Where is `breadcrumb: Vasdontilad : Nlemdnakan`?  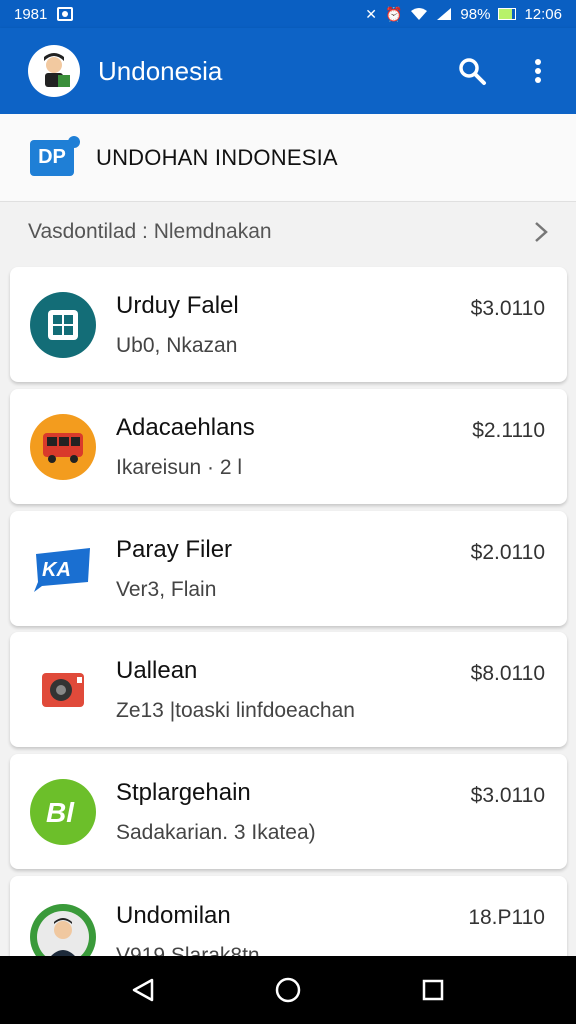
breadcrumb: Vasdontilad : Nlemdnakan is located at coordinates (288, 232).